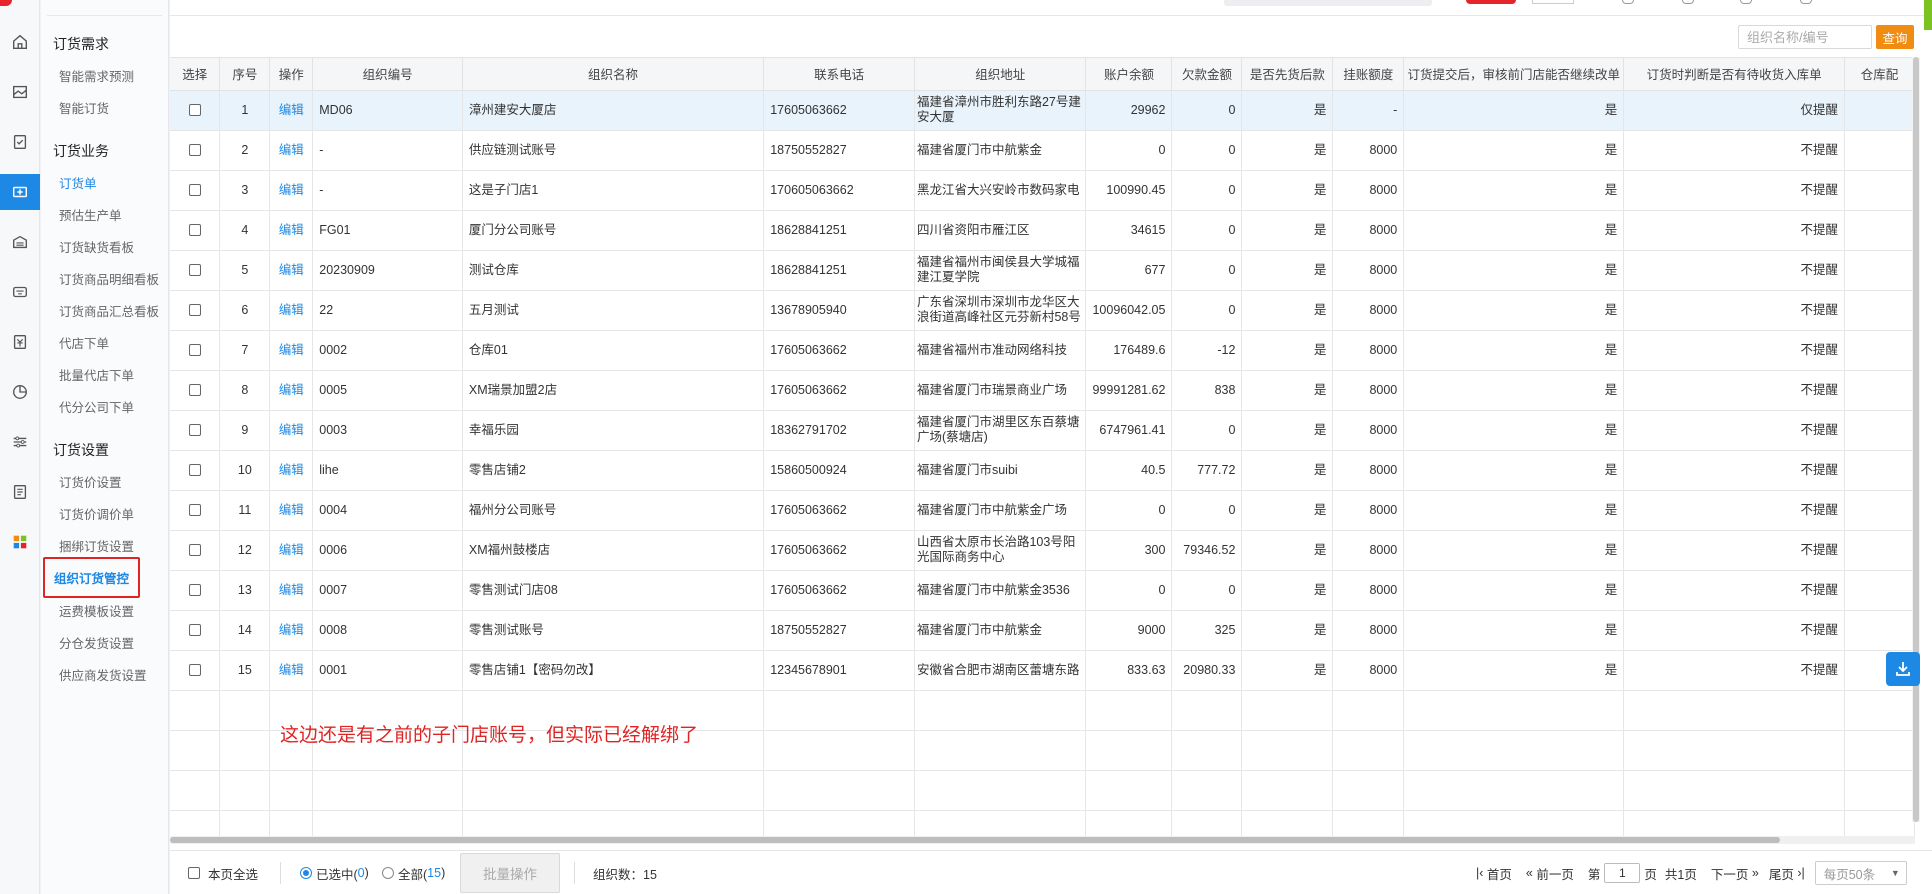 This screenshot has width=1932, height=894. Describe the element at coordinates (96, 374) in the screenshot. I see `menu-item-batch-proxy-order: 批量代店下单` at that location.